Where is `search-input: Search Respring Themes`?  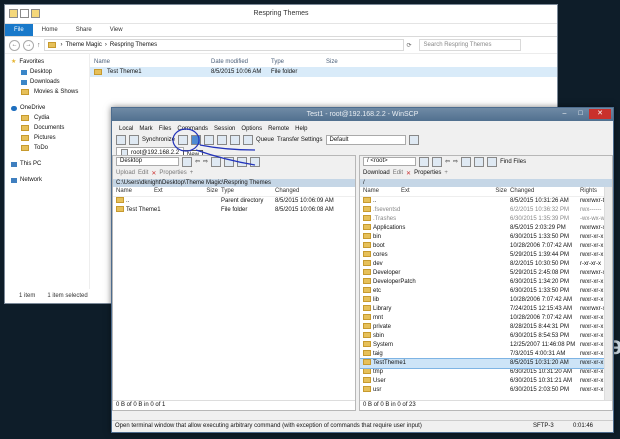
search-input: Search Respring Themes is located at coordinates (469, 45).